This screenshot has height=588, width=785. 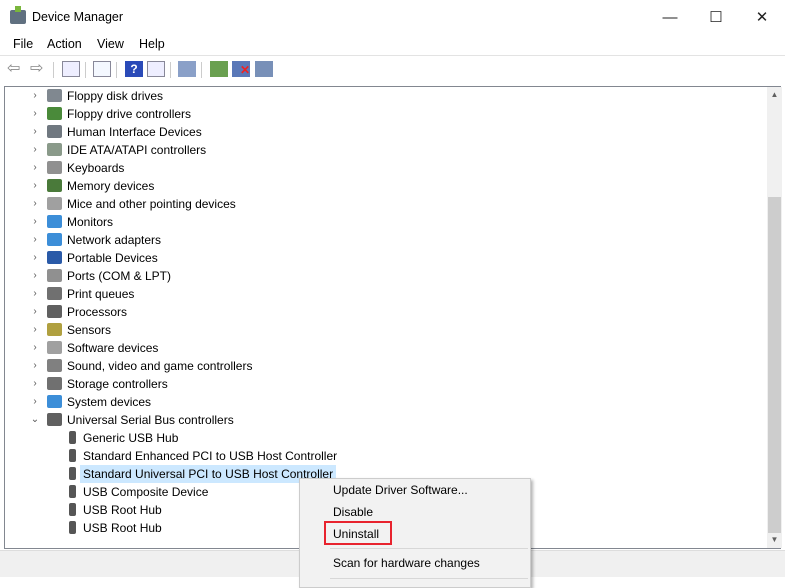 What do you see at coordinates (89, 330) in the screenshot?
I see `tree-category-label: Sensors` at bounding box center [89, 330].